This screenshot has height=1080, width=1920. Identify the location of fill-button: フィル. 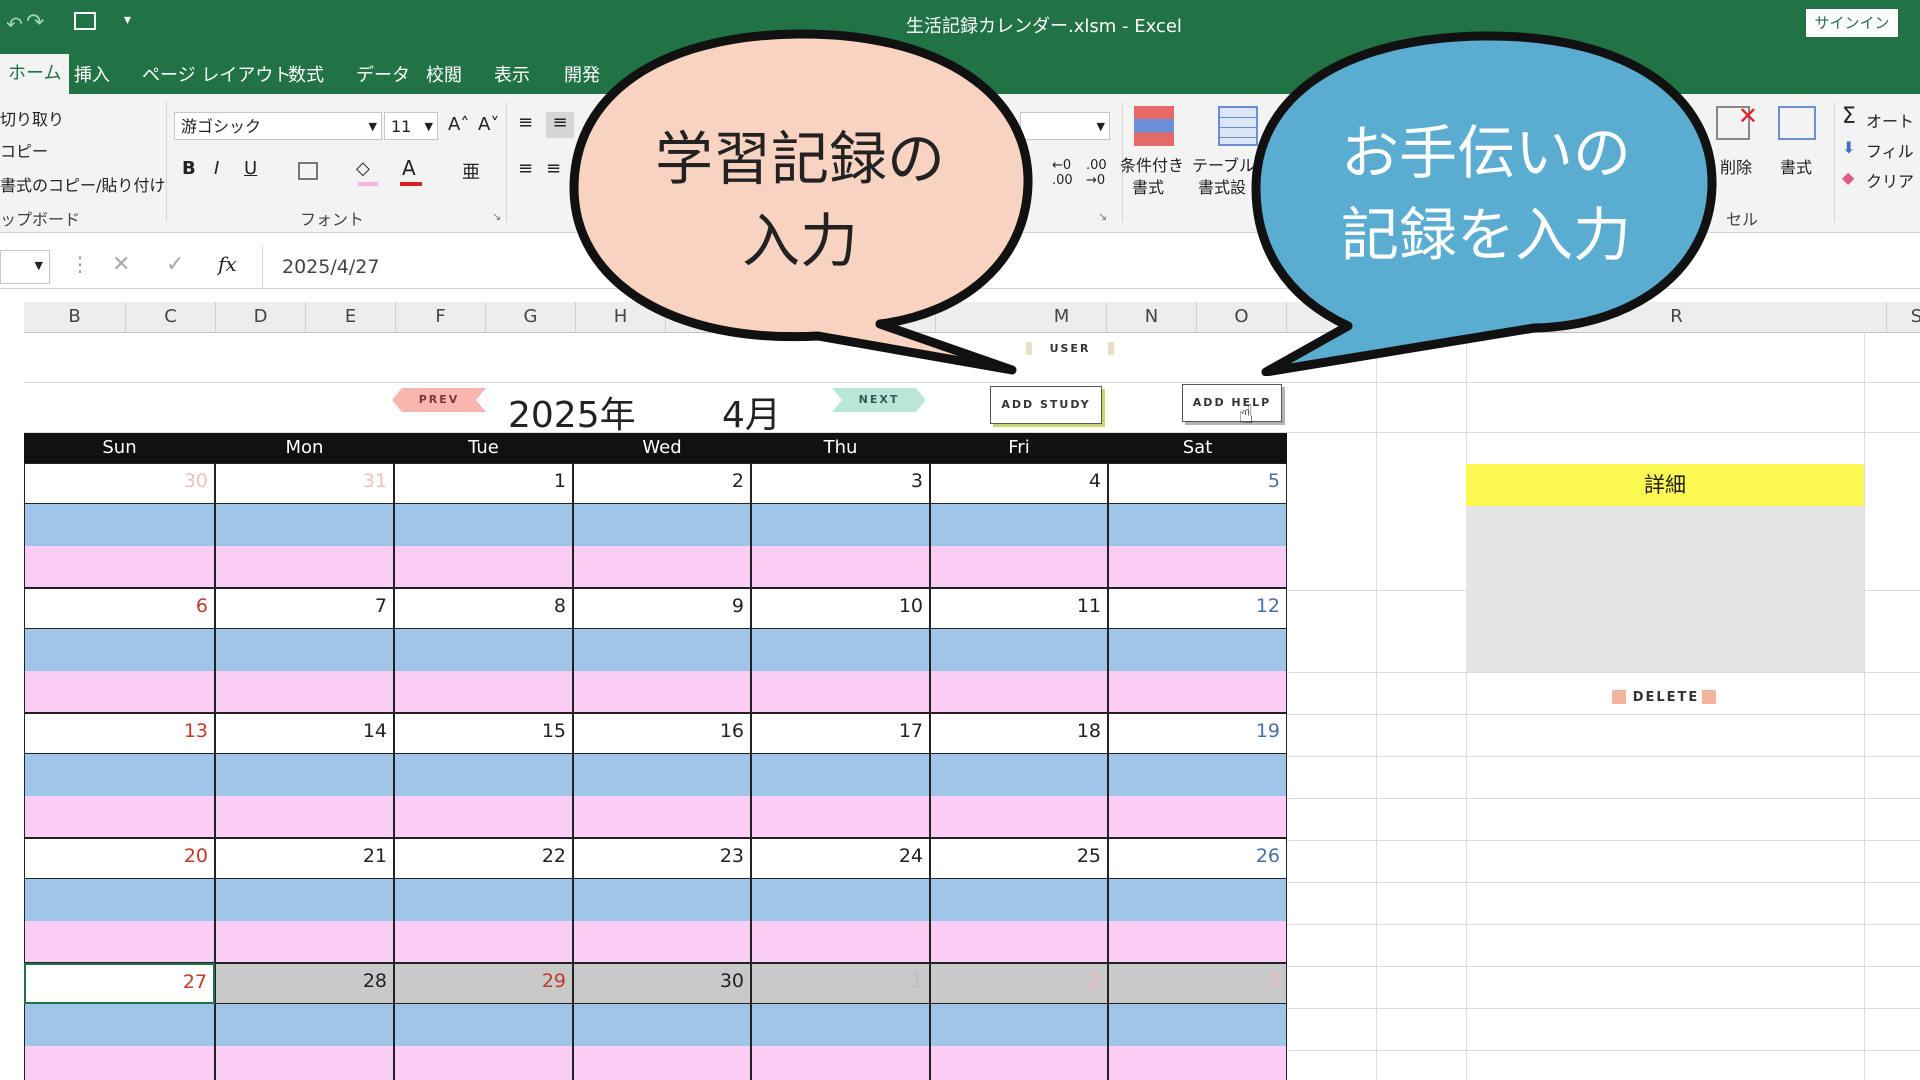
(1890, 150).